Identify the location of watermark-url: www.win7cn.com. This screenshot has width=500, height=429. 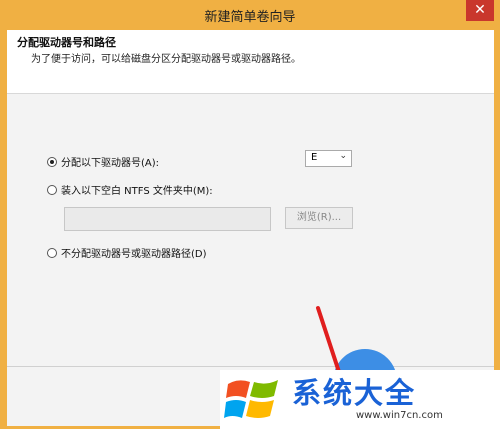
(399, 415).